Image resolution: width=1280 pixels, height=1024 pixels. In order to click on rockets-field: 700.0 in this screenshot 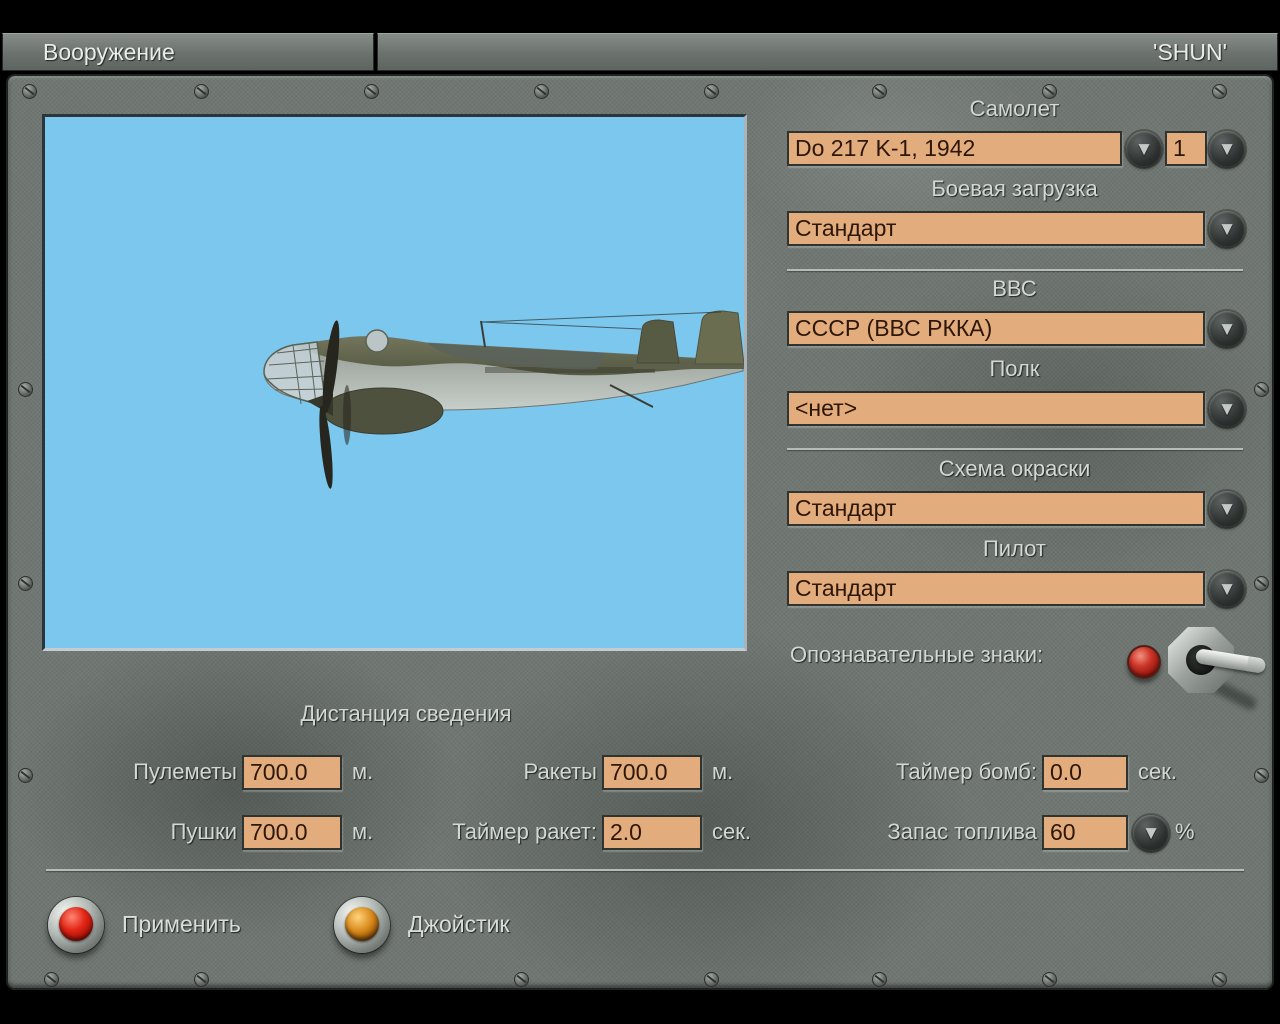, I will do `click(652, 772)`.